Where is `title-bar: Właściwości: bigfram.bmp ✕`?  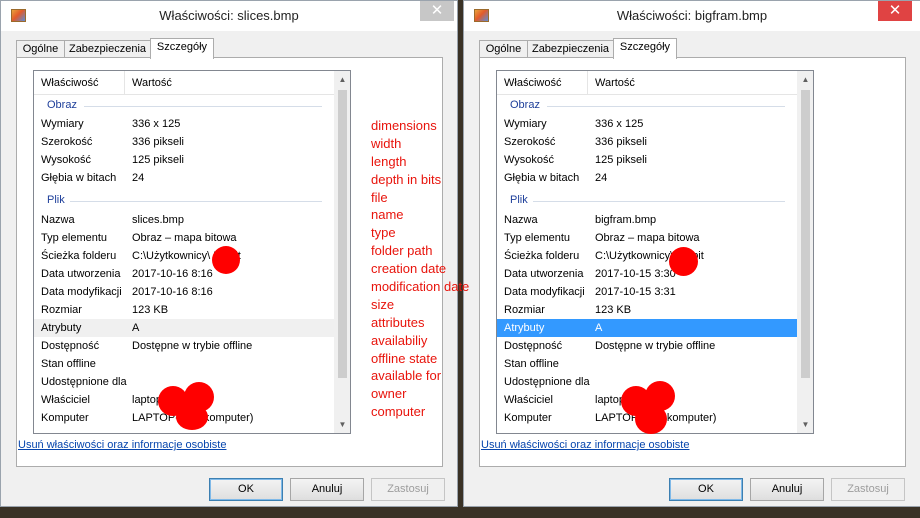
title-bar: Właściwości: bigfram.bmp ✕ is located at coordinates (692, 16).